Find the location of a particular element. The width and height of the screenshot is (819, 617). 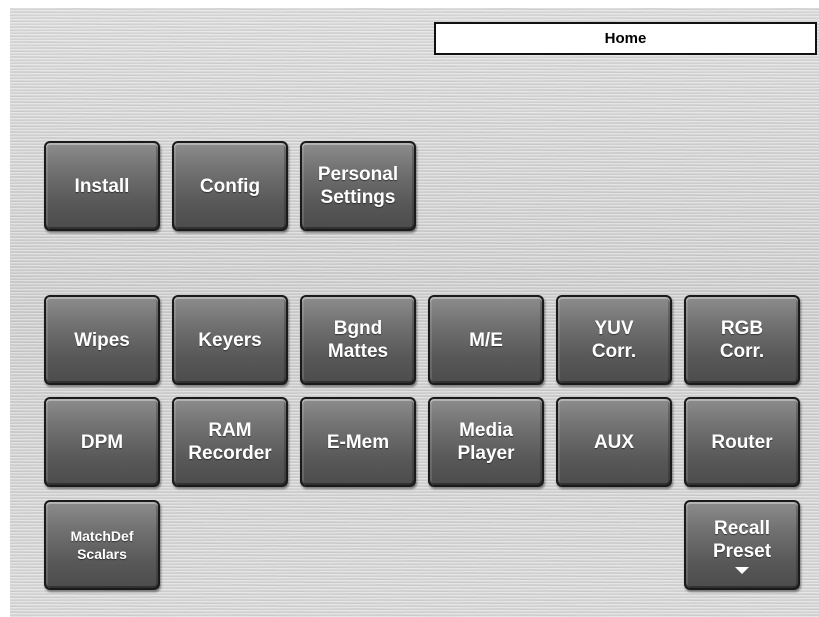

recall-preset-label-line2: Preset is located at coordinates (742, 551).